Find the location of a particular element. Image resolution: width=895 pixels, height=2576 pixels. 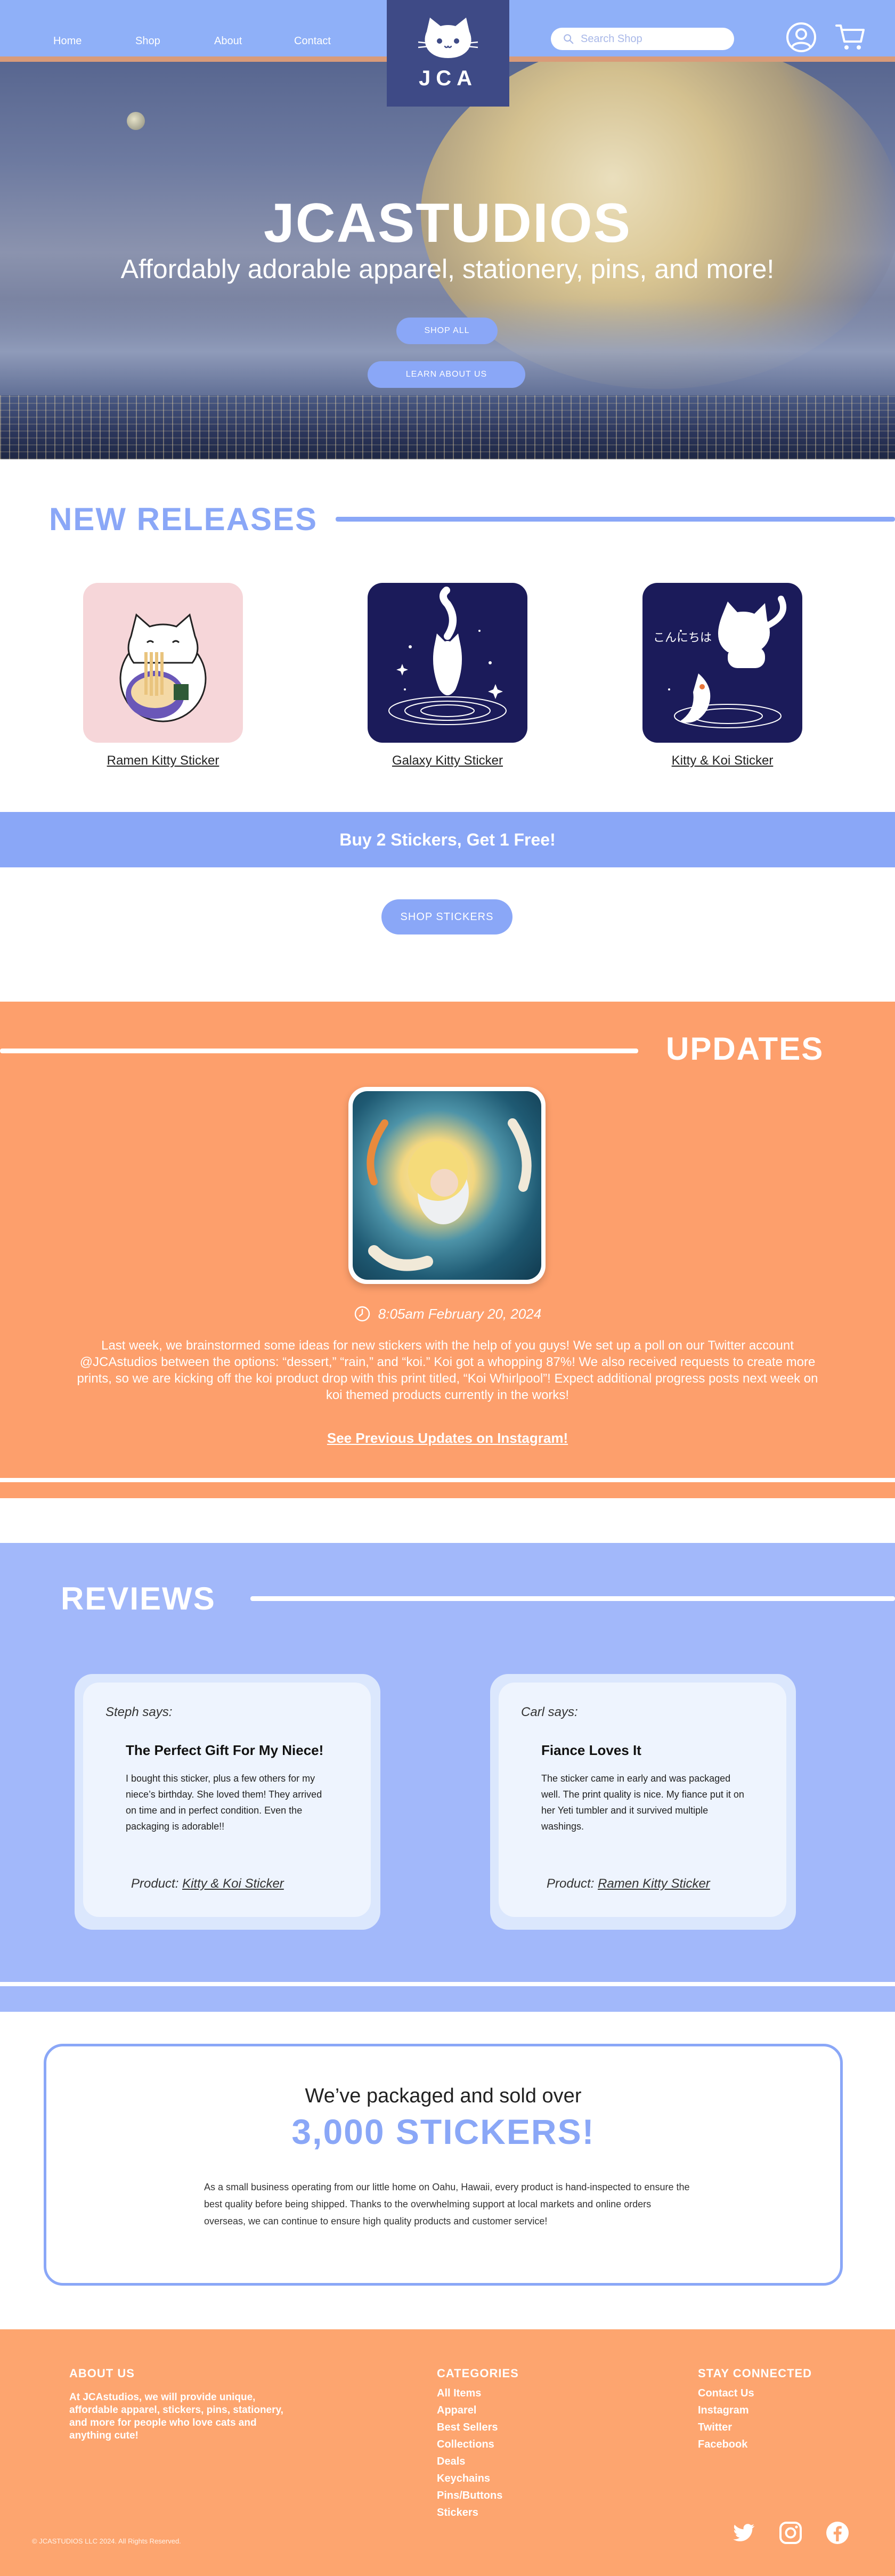

new-releases-divider is located at coordinates (615, 519).